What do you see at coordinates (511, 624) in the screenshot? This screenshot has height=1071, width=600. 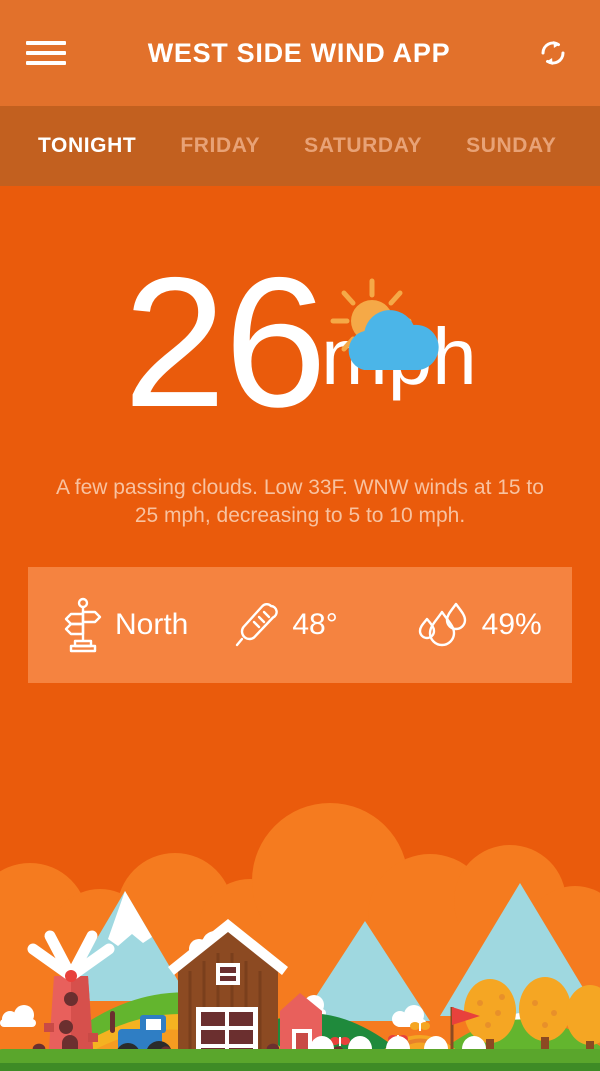 I see `stat-humidity-label: 49%` at bounding box center [511, 624].